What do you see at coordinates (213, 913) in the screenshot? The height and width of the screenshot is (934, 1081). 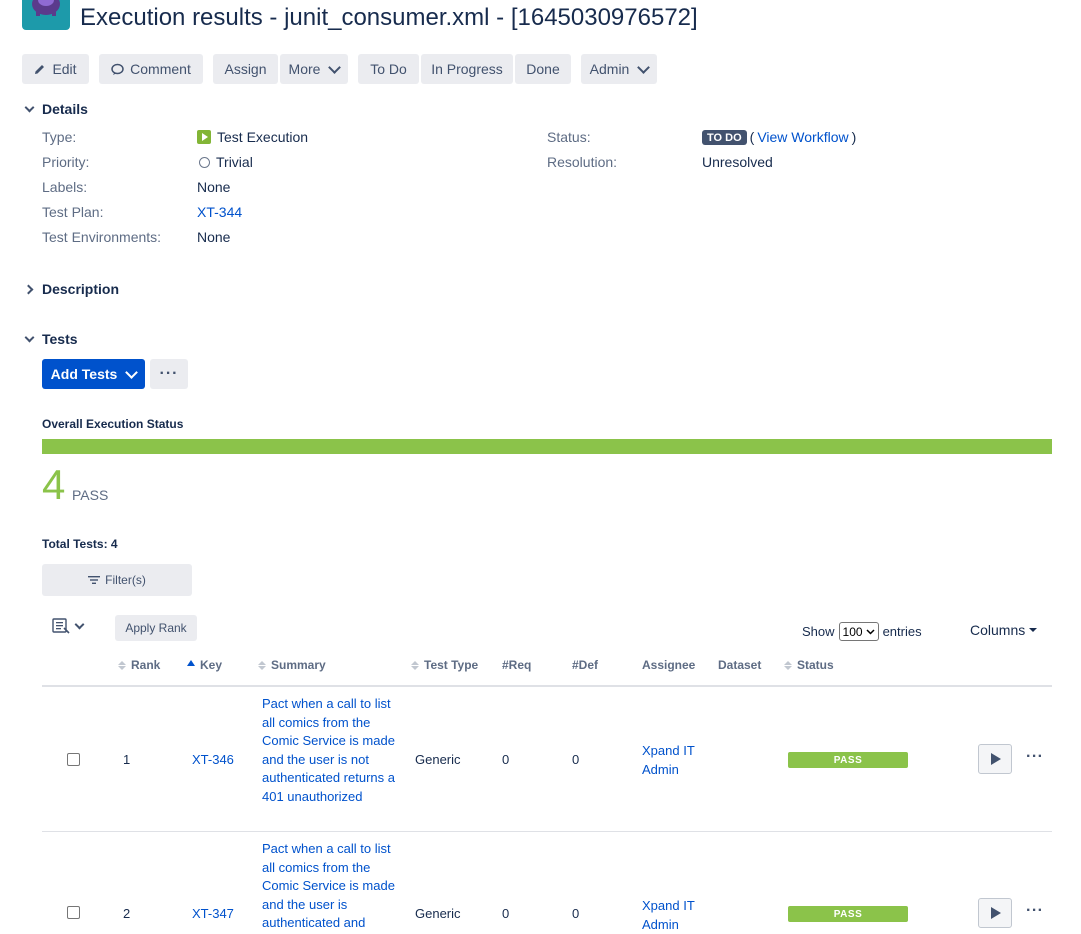 I see `row-key-link: XT-347` at bounding box center [213, 913].